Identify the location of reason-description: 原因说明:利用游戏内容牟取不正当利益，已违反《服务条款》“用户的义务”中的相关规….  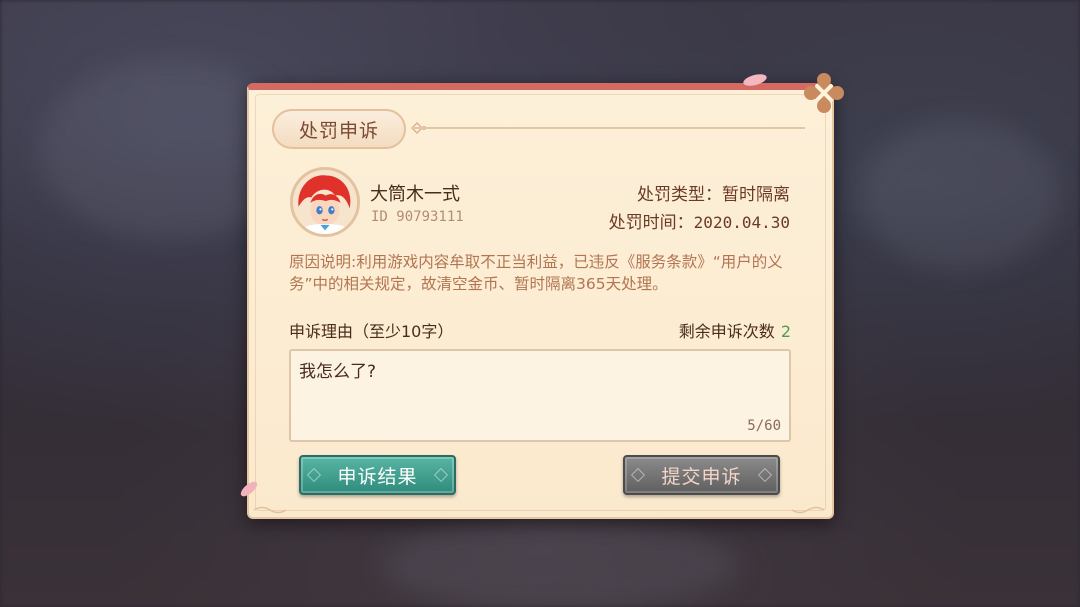
(536, 273).